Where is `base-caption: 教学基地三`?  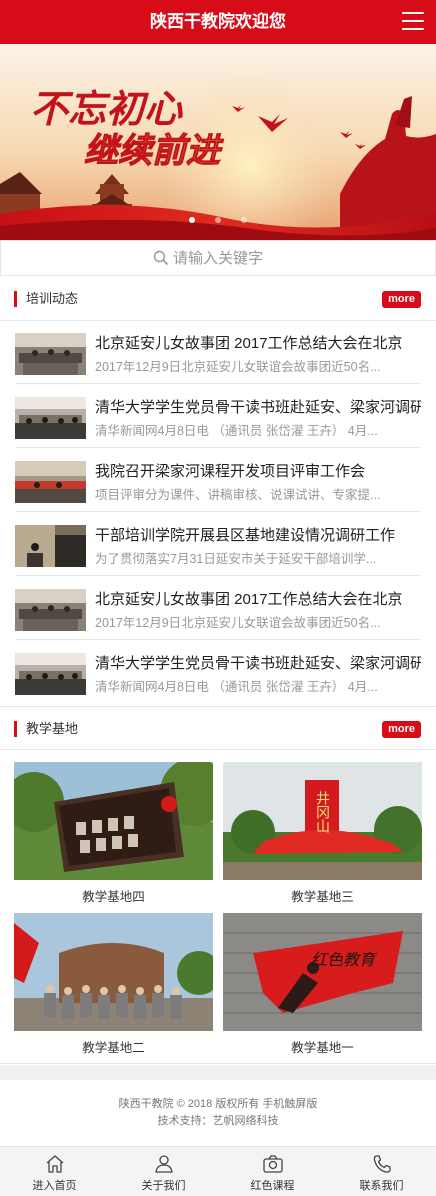 base-caption: 教学基地三 is located at coordinates (322, 897).